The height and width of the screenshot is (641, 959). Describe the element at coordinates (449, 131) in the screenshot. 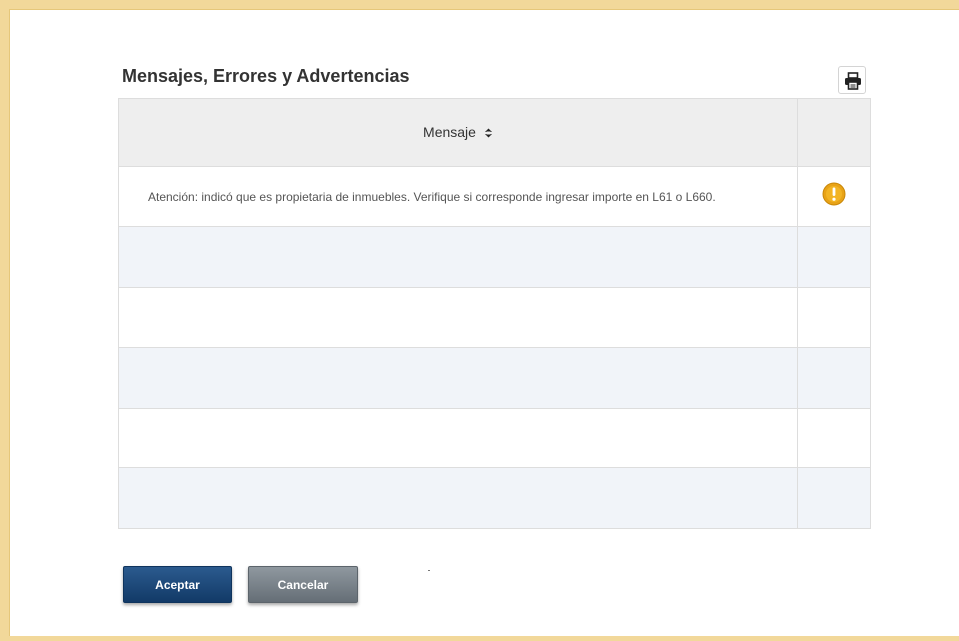

I see `column-header-label: Mensaje` at that location.